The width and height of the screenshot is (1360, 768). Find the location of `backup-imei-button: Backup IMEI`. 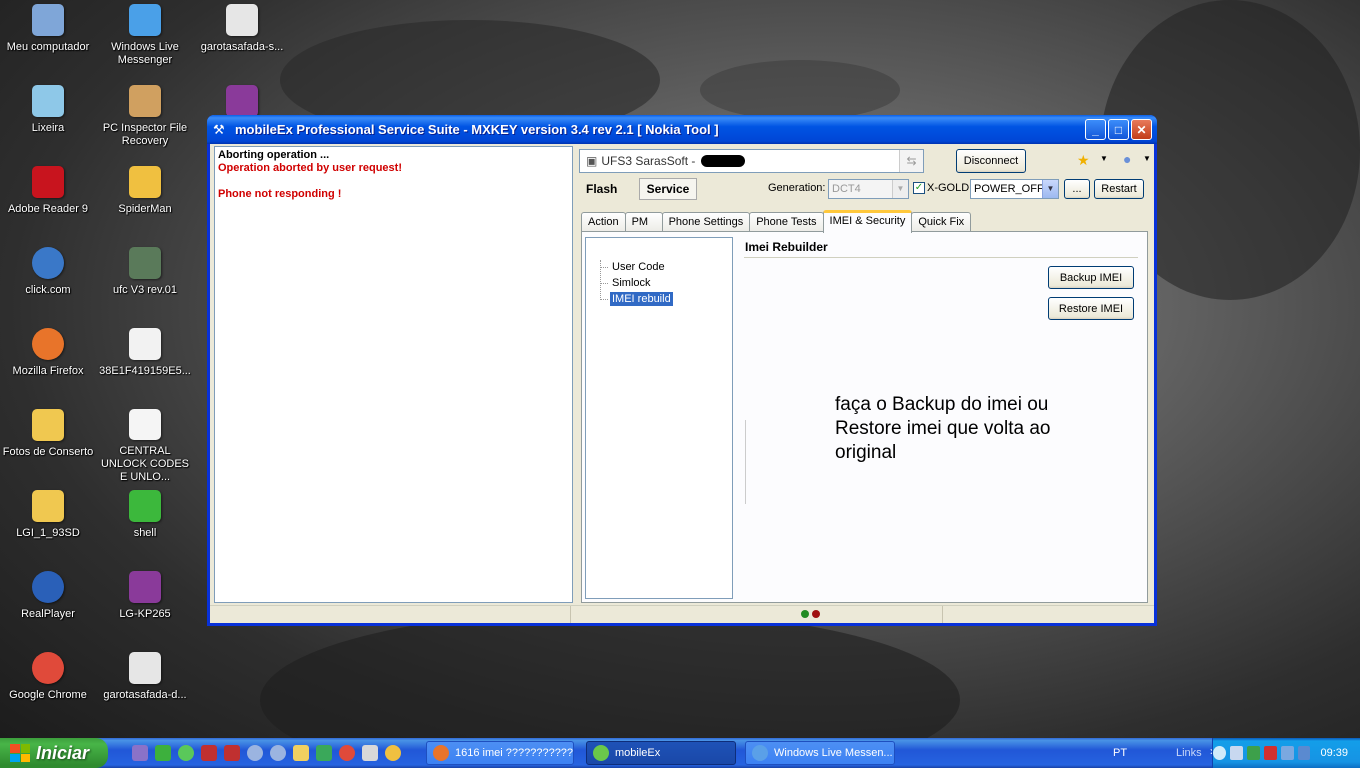

backup-imei-button: Backup IMEI is located at coordinates (1091, 277).